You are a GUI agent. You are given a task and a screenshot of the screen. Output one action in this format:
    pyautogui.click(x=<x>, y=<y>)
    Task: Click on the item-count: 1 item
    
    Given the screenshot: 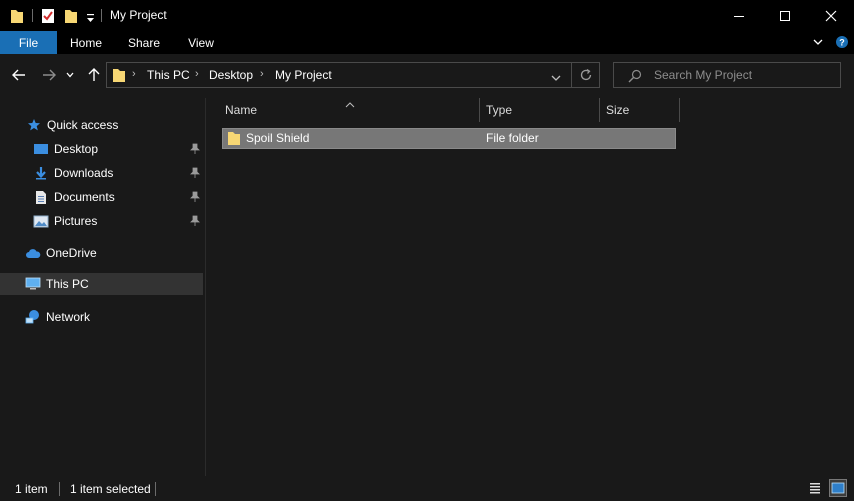 What is the action you would take?
    pyautogui.click(x=31, y=489)
    